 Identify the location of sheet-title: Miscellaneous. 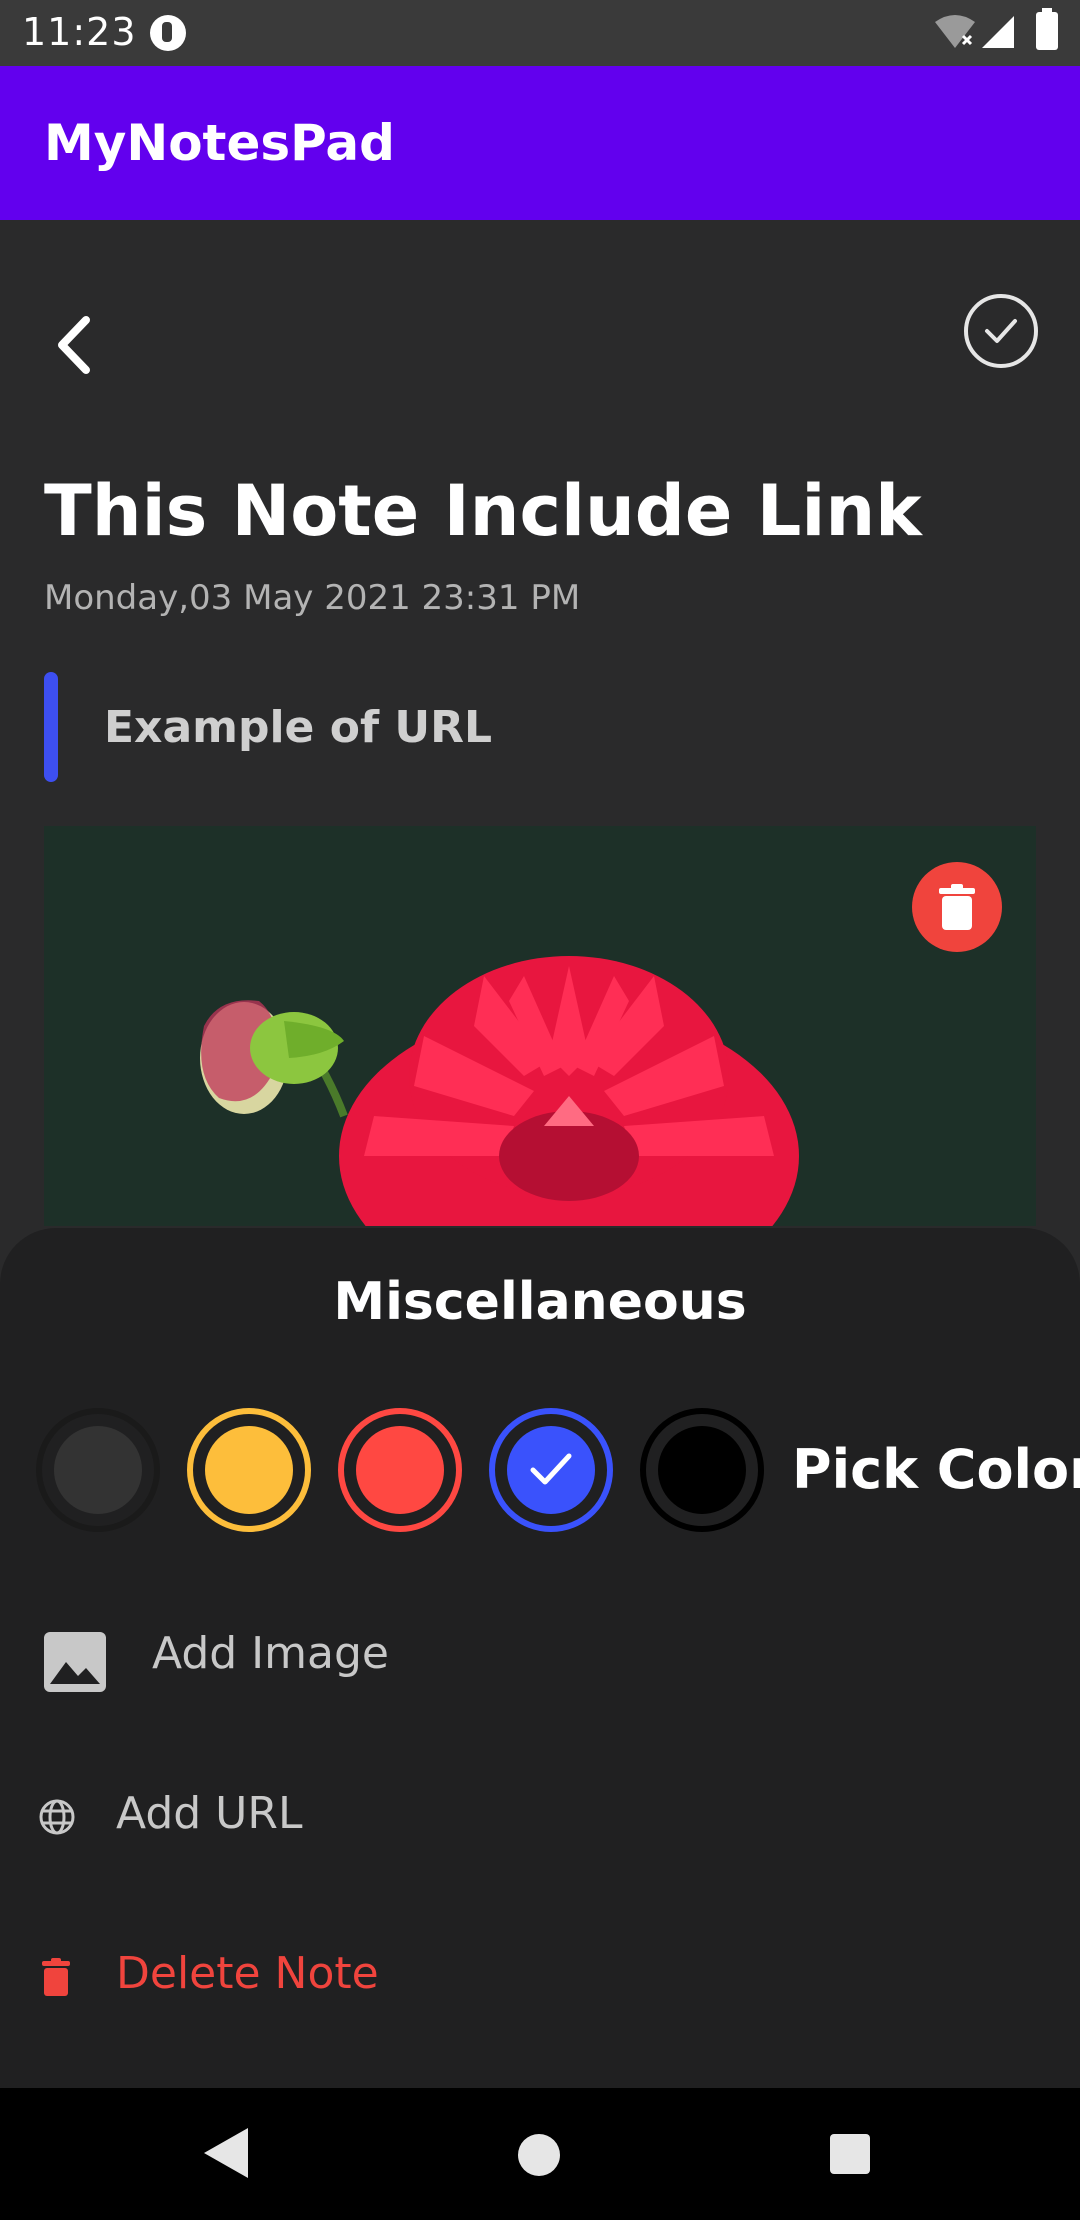
(540, 1302).